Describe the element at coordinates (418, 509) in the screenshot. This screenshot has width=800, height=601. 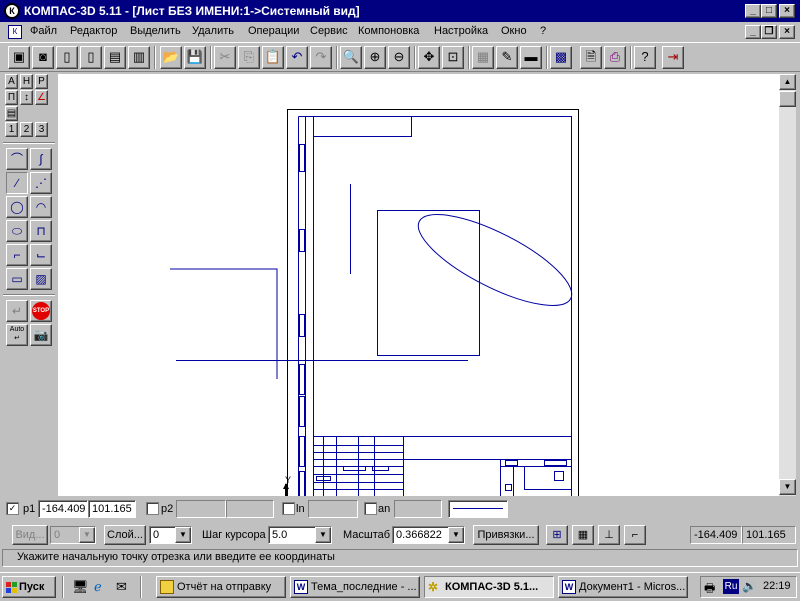
I see `an-field` at that location.